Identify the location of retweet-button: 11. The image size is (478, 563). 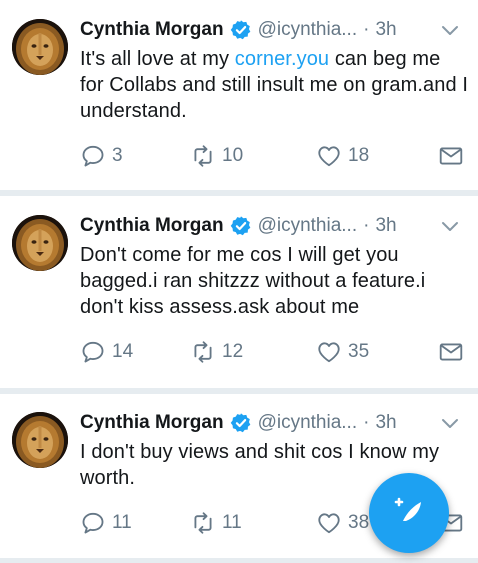
(216, 523).